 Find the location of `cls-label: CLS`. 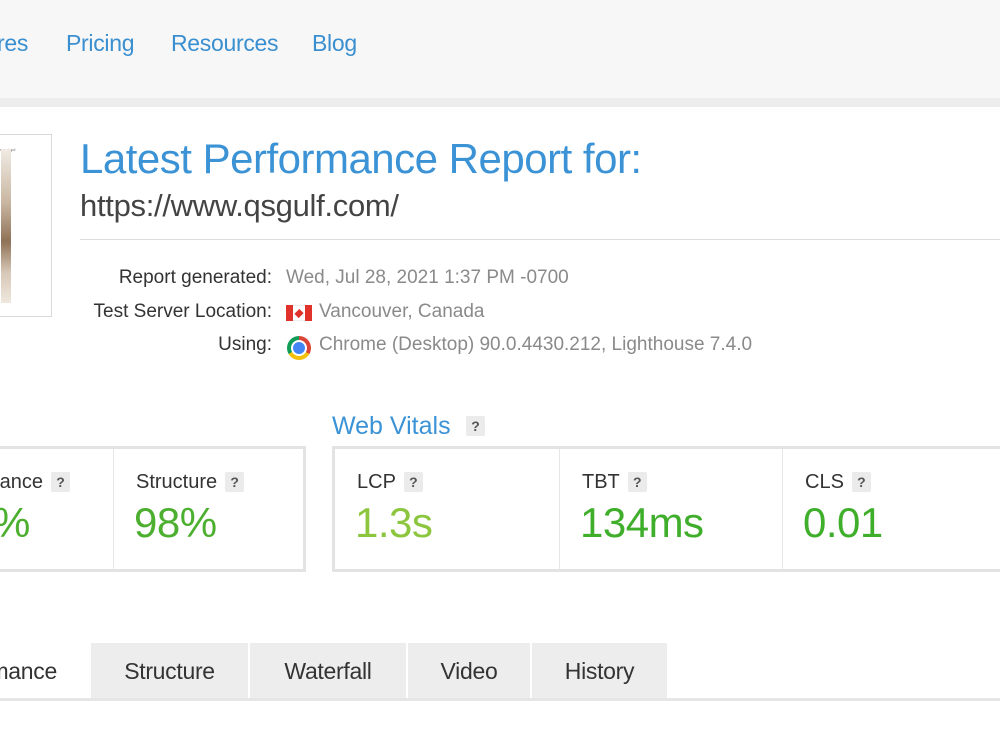

cls-label: CLS is located at coordinates (824, 482).